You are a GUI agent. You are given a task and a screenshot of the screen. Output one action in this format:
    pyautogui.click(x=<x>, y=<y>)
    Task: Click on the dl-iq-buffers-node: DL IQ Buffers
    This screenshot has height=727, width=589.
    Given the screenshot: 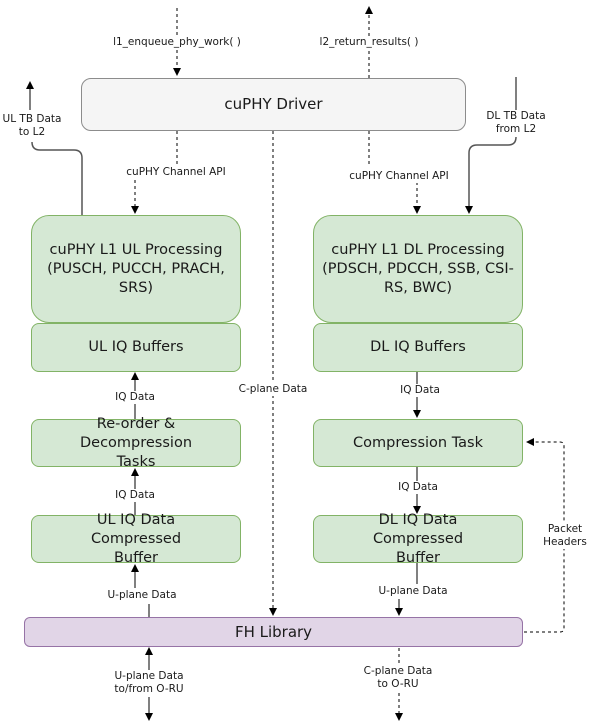 What is the action you would take?
    pyautogui.click(x=418, y=347)
    